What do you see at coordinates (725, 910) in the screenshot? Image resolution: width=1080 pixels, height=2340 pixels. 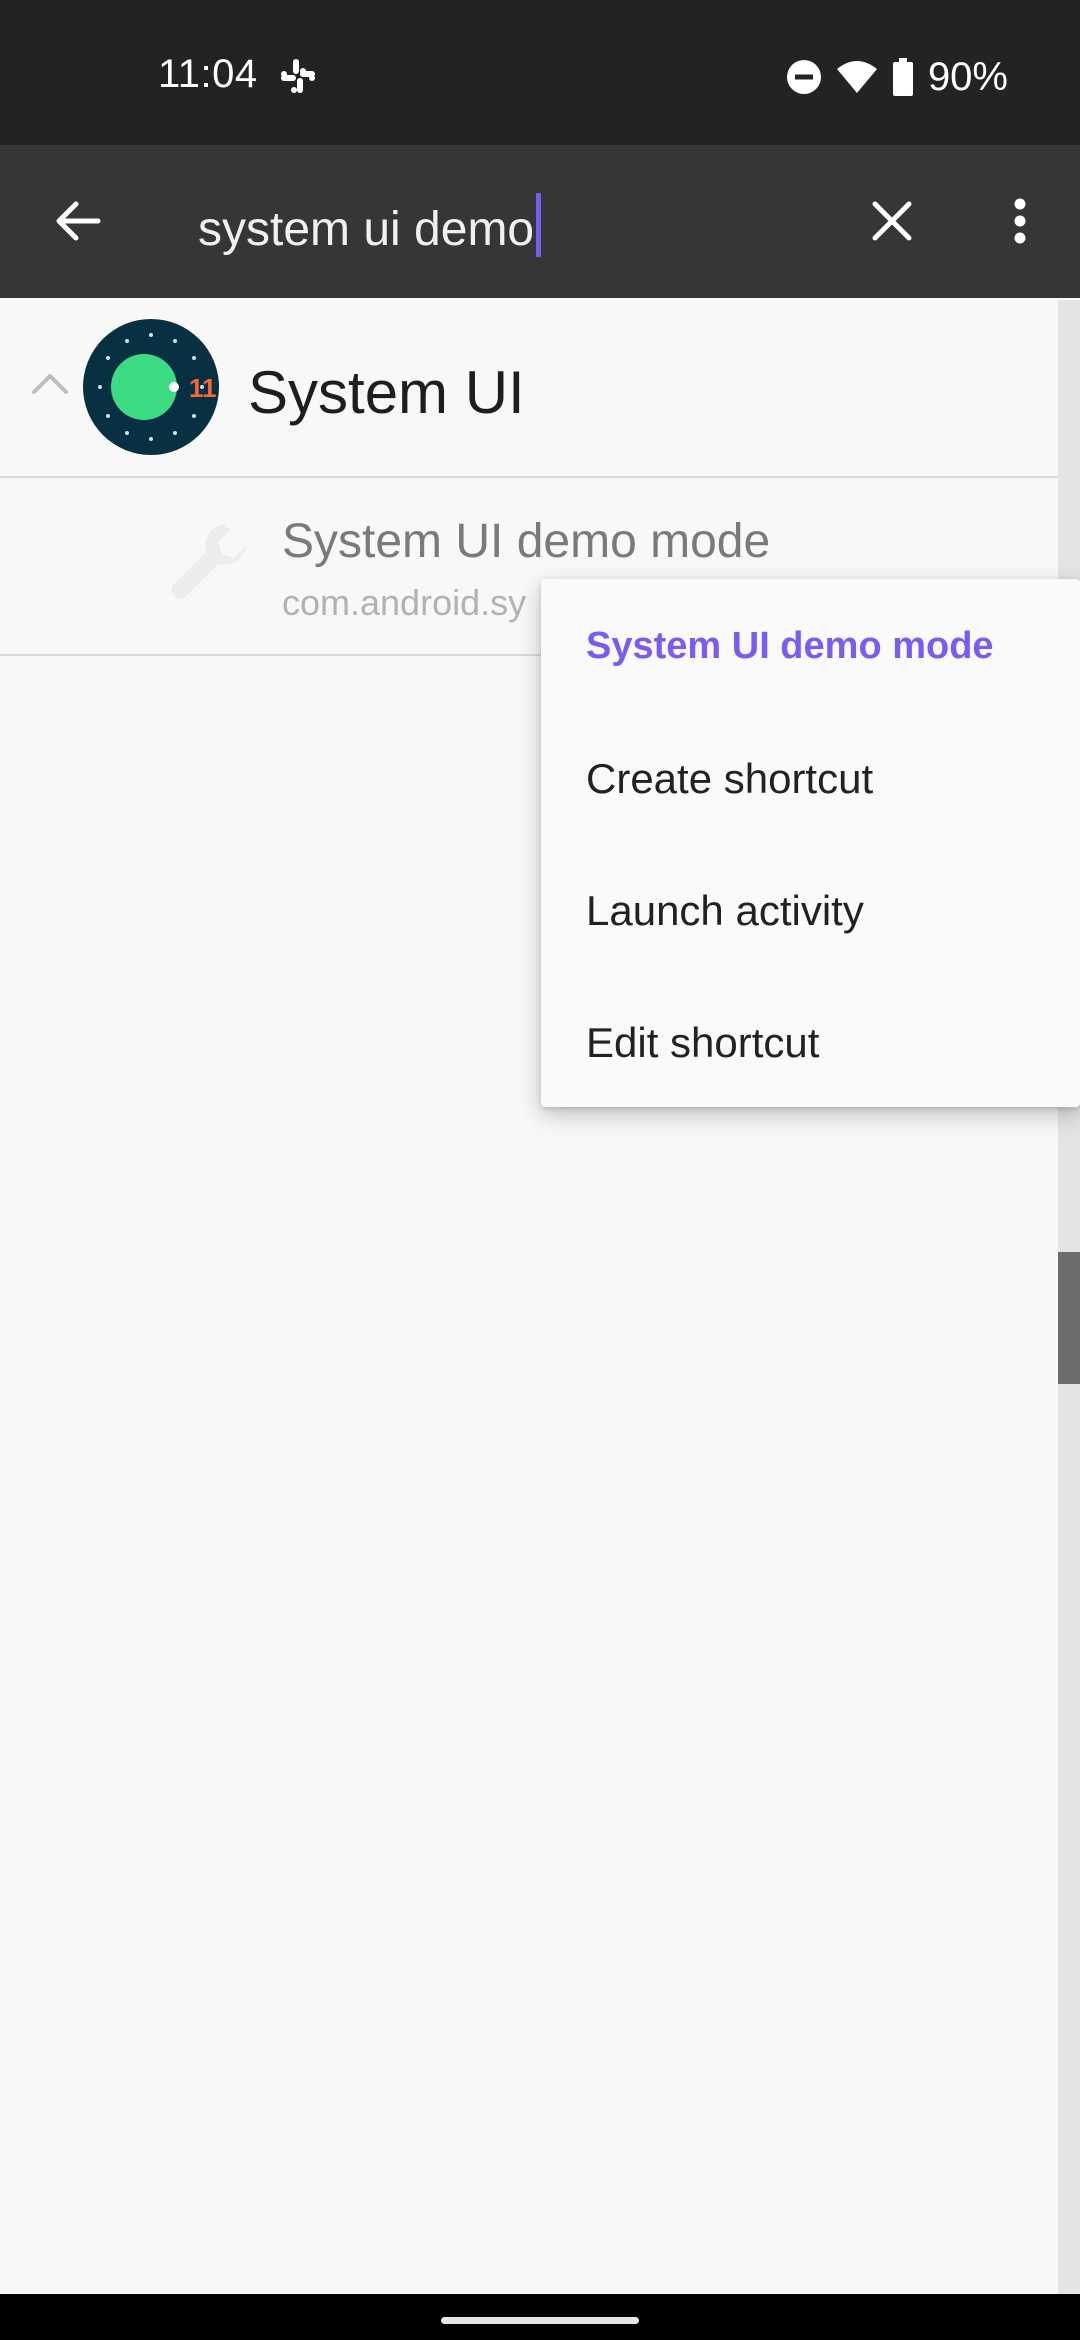 I see `menu-item-label: Launch activity` at bounding box center [725, 910].